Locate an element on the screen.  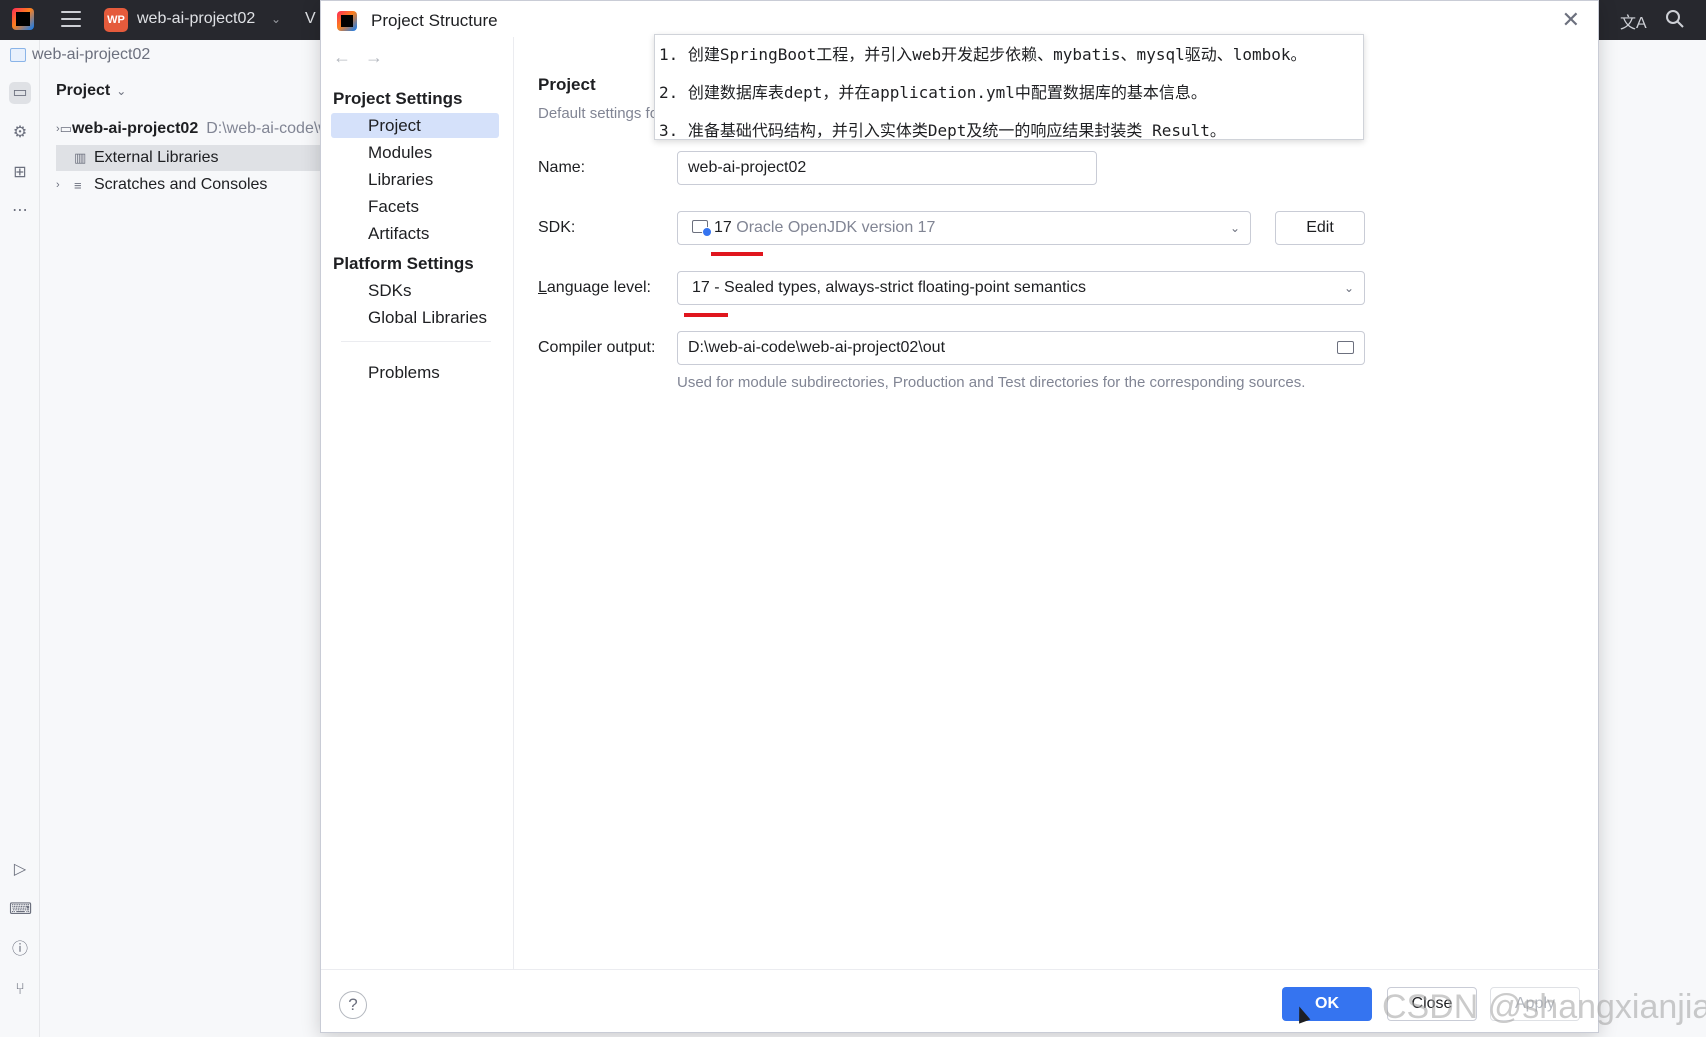
tree-item-path: D:\web-ai-code\web-ai-project02 is located at coordinates (263, 128).